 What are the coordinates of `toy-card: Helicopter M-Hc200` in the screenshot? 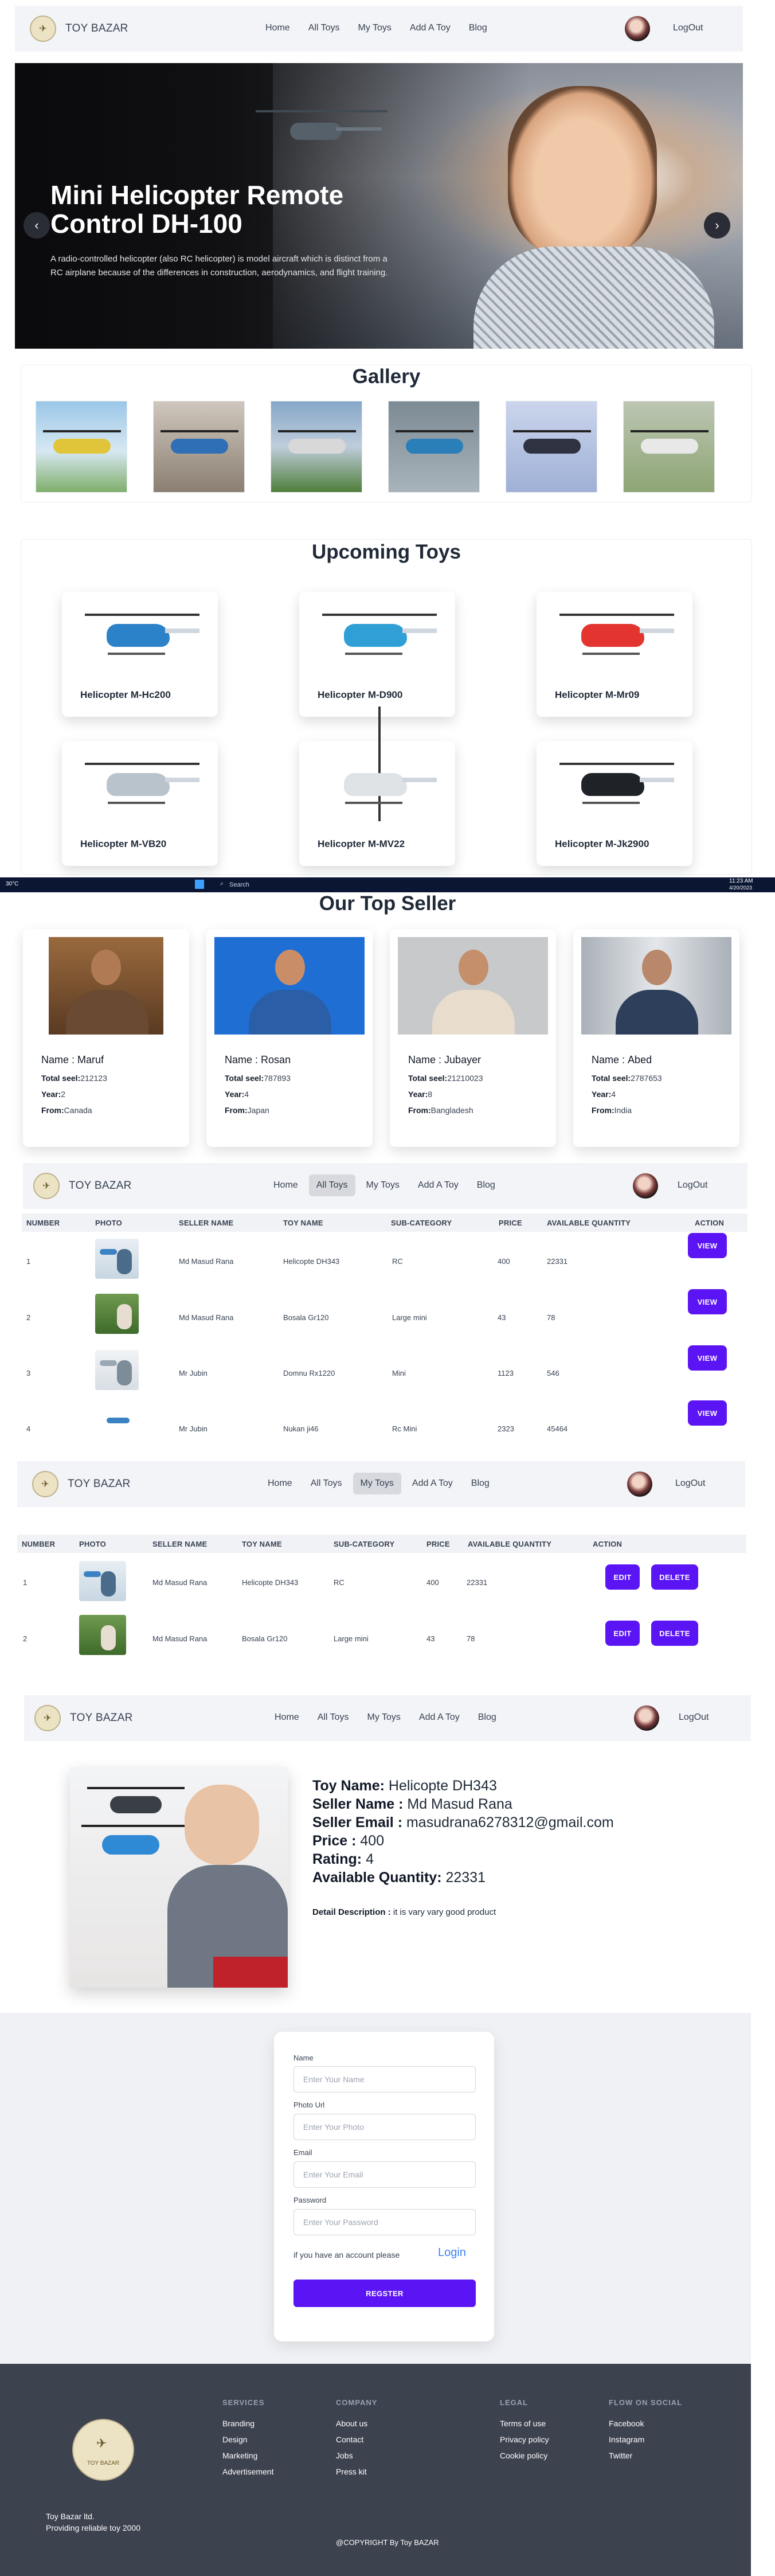 It's located at (140, 655).